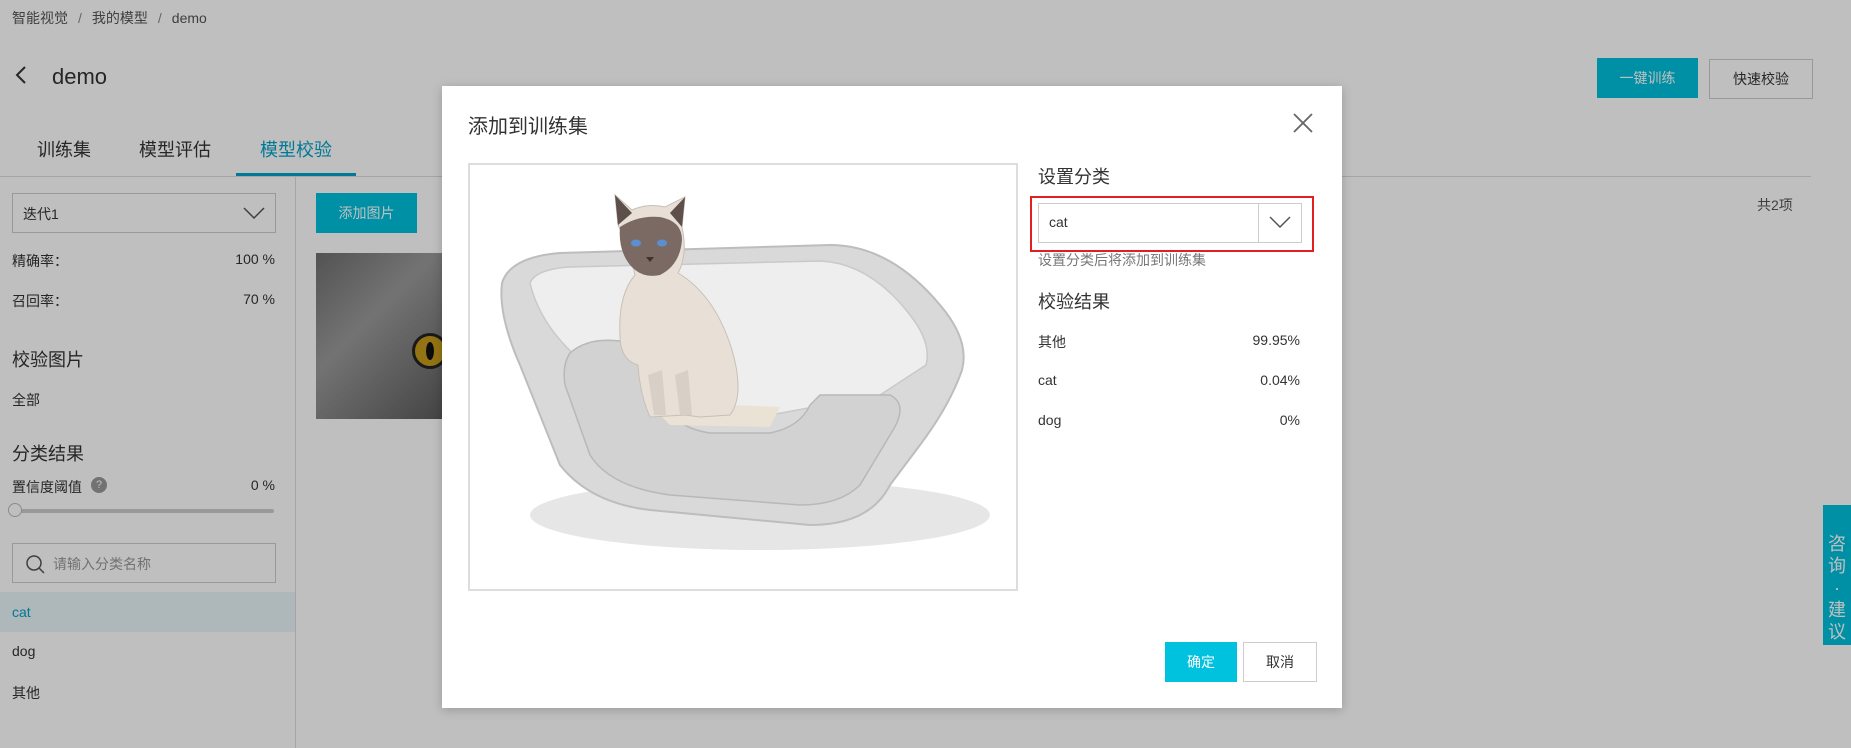  I want to click on set-class-hint: 设置分类后将添加到训练集, so click(1122, 260).